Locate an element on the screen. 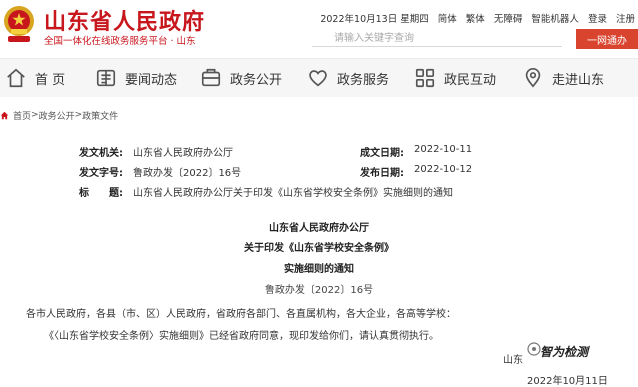 The width and height of the screenshot is (638, 387). heart-icon is located at coordinates (318, 78).